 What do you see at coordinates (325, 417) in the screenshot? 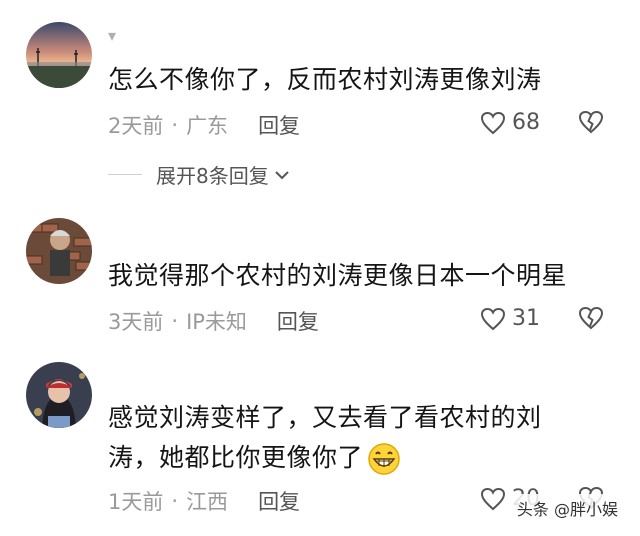
I see `comment-text-line1: 感觉刘涛变样了，又去看了看农村的刘` at bounding box center [325, 417].